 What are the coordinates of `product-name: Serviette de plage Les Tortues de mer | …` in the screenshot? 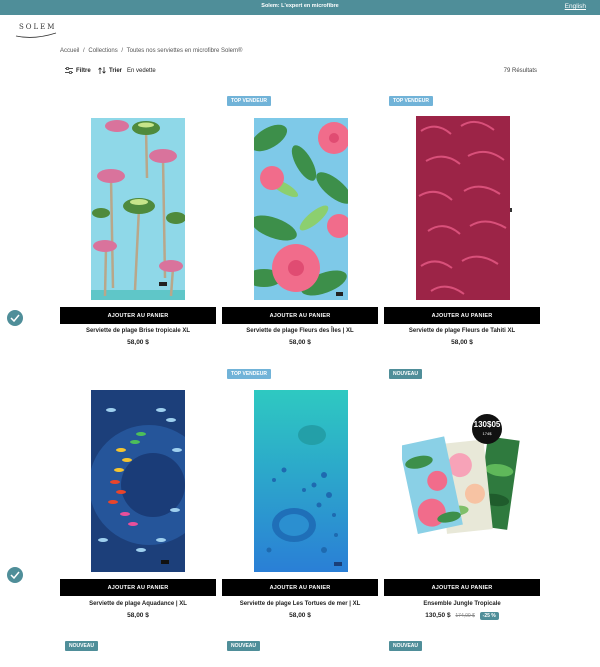 It's located at (300, 604).